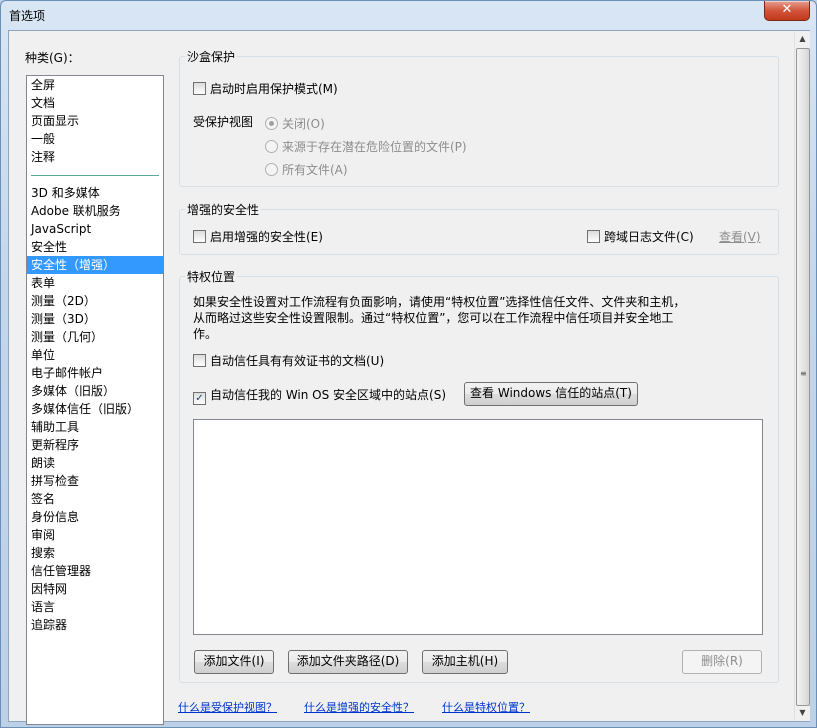 This screenshot has width=817, height=728. What do you see at coordinates (211, 56) in the screenshot?
I see `sandbox-protection-title: 沙盒保护` at bounding box center [211, 56].